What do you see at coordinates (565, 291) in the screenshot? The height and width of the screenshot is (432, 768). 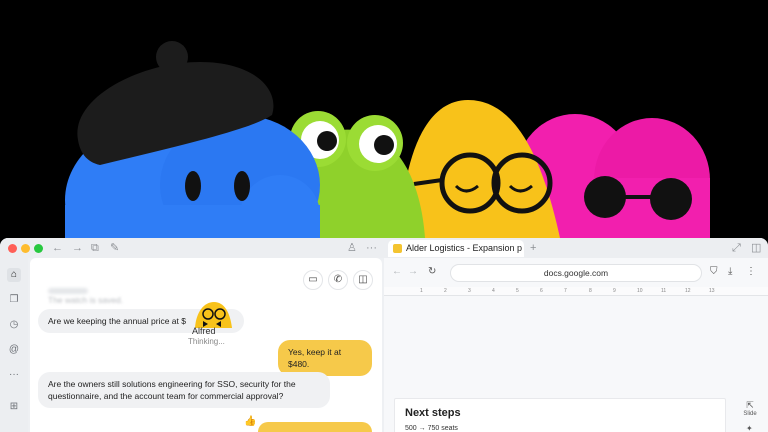 I see `ruler-tick: 7` at bounding box center [565, 291].